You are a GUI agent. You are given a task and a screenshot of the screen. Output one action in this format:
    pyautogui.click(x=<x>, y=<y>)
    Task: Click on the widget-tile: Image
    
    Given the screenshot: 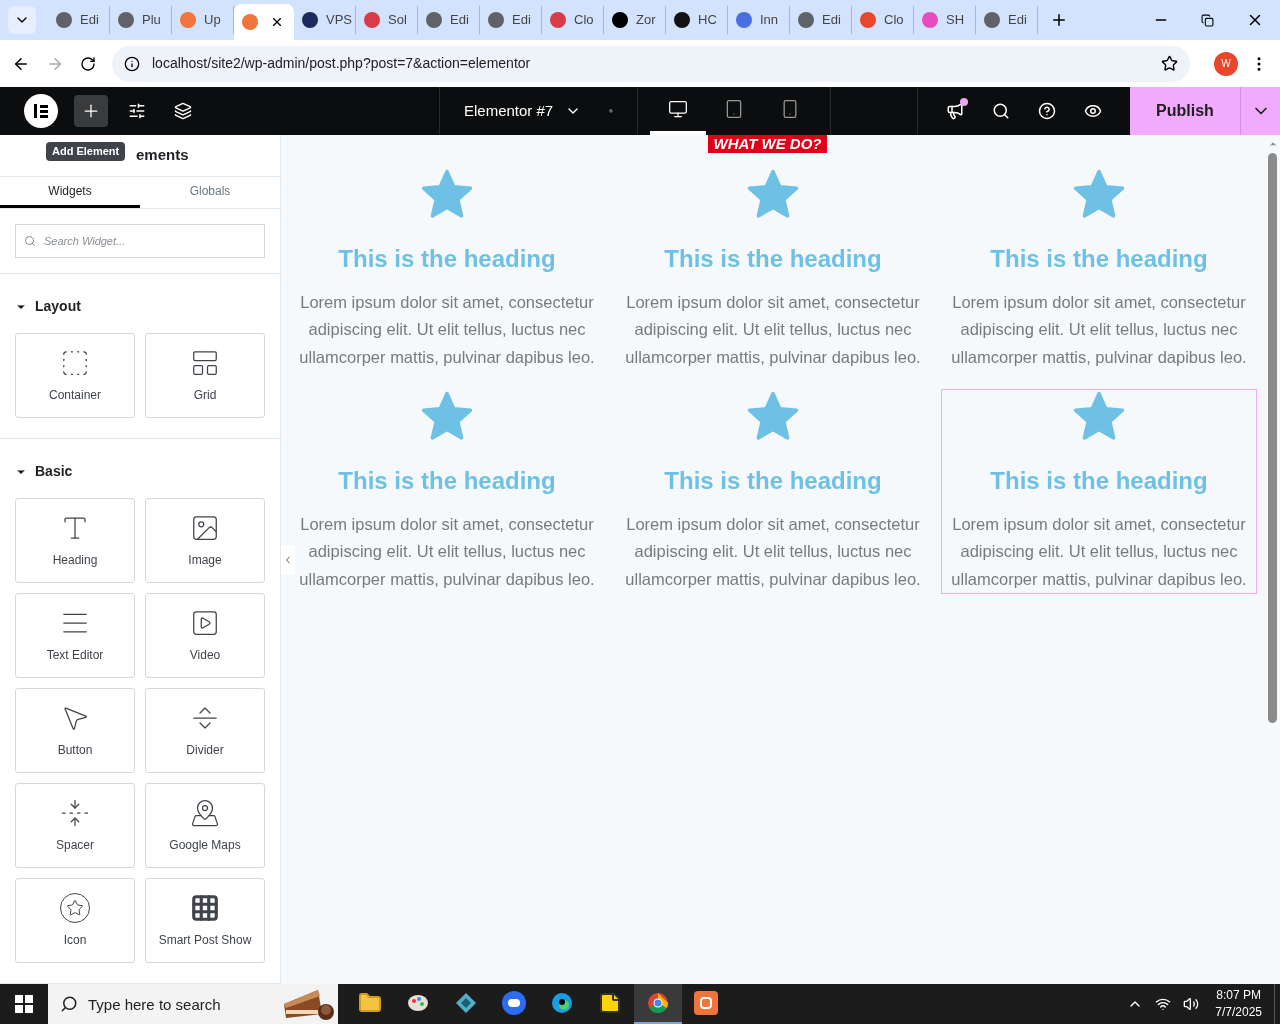 What is the action you would take?
    pyautogui.click(x=205, y=540)
    